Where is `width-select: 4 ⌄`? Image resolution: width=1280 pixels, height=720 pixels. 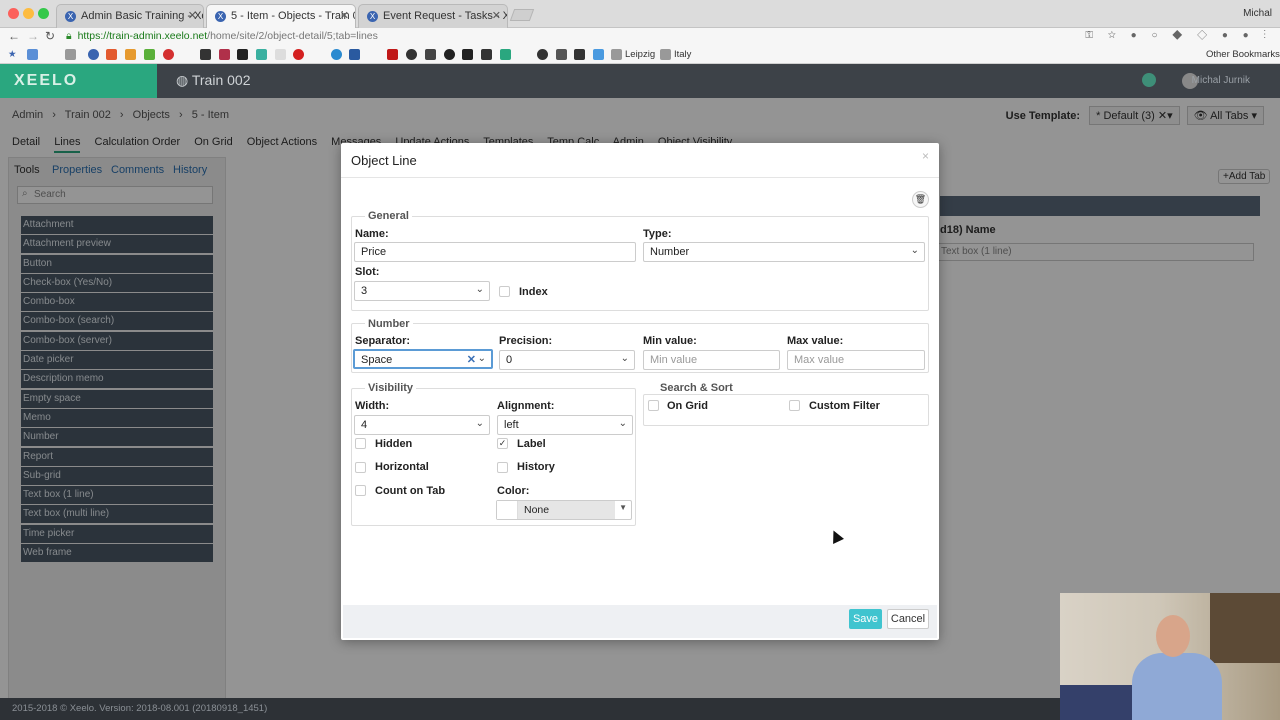
width-select: 4 ⌄ is located at coordinates (422, 425).